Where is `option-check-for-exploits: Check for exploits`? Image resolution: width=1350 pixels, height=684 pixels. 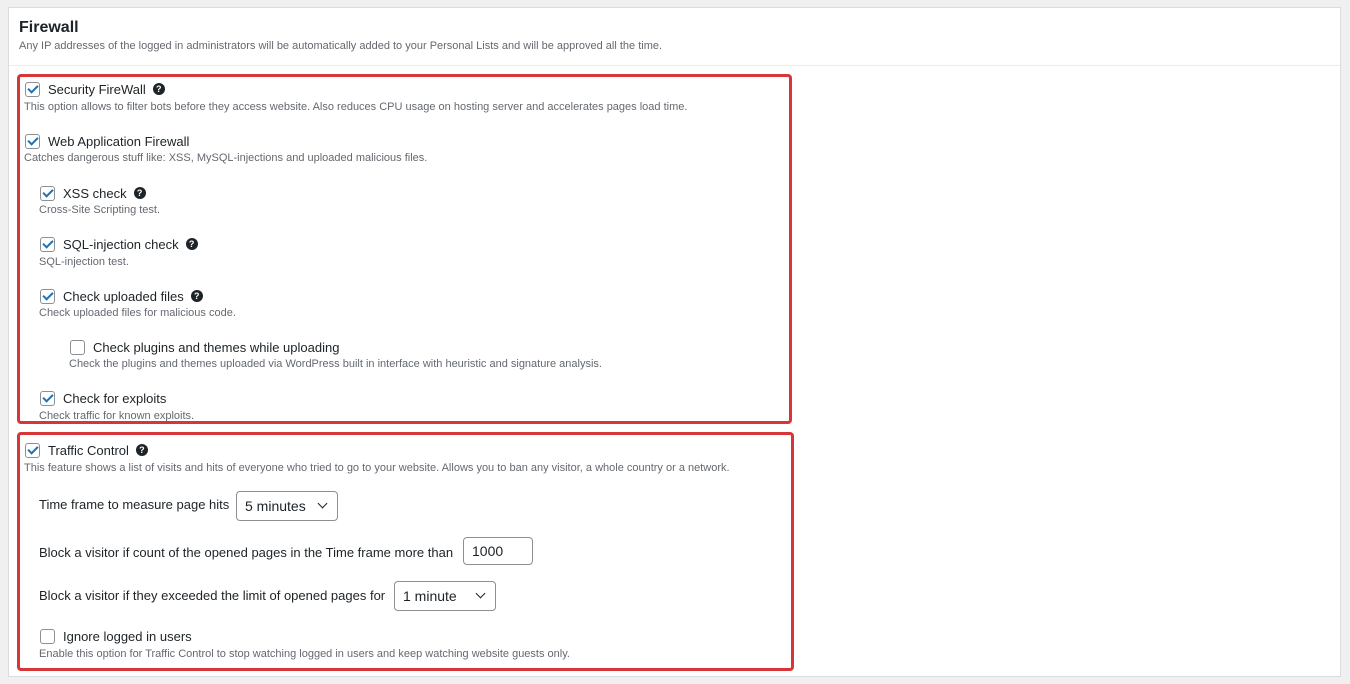
option-check-for-exploits: Check for exploits is located at coordinates (103, 398).